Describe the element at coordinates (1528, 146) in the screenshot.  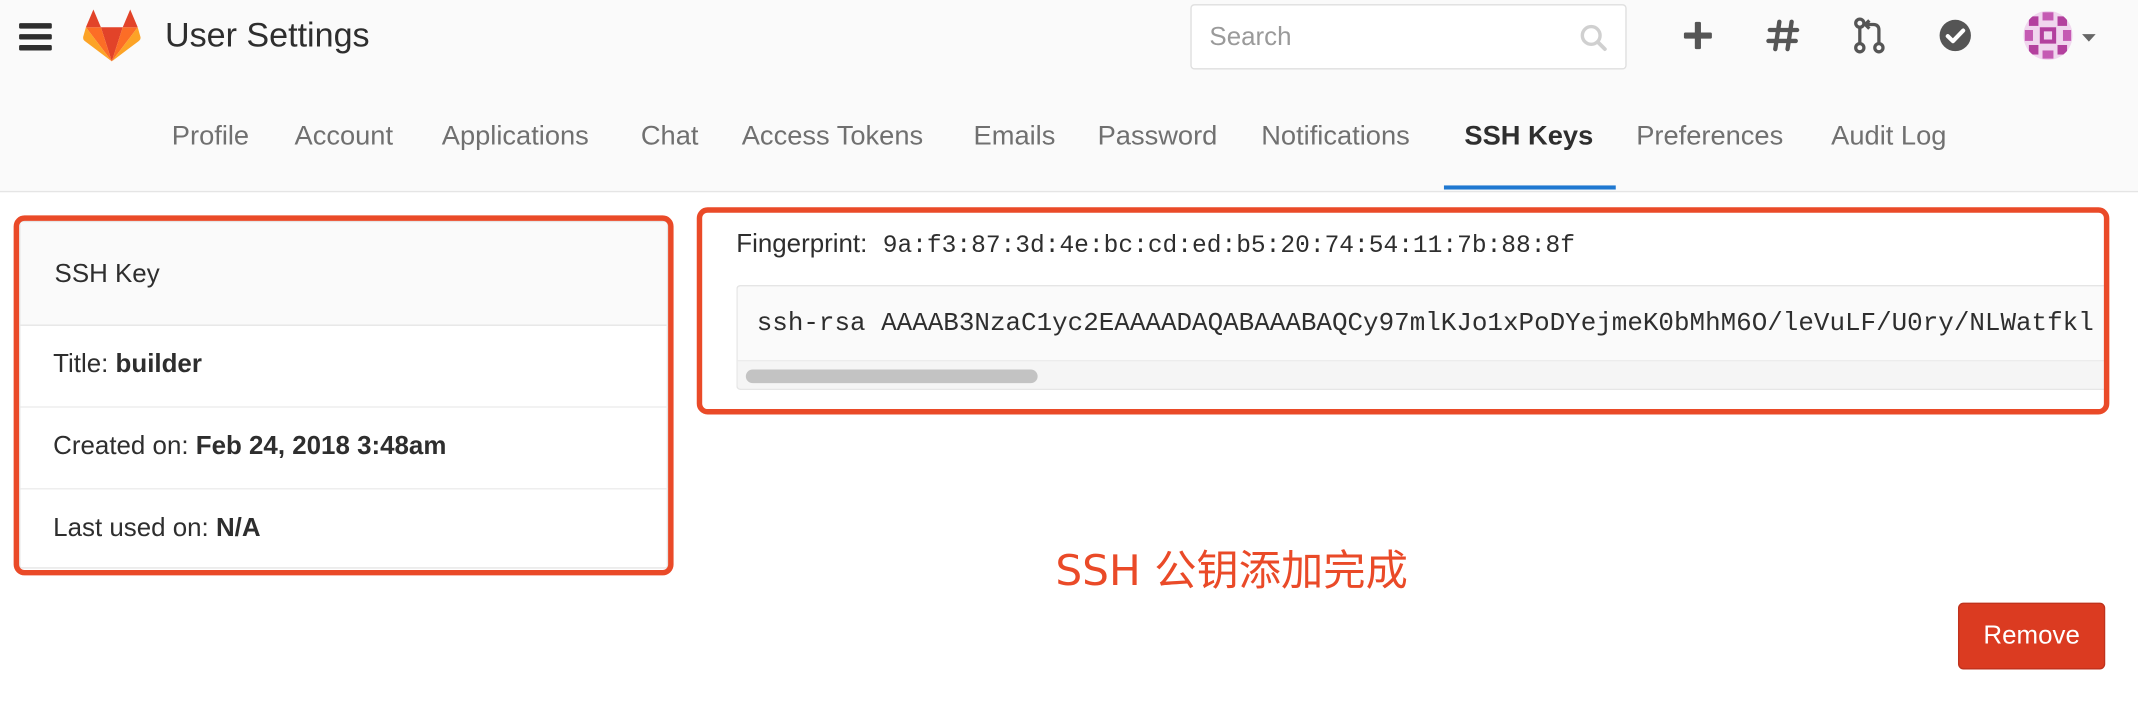
I see `tab-ssh-keys: SSH Keys` at that location.